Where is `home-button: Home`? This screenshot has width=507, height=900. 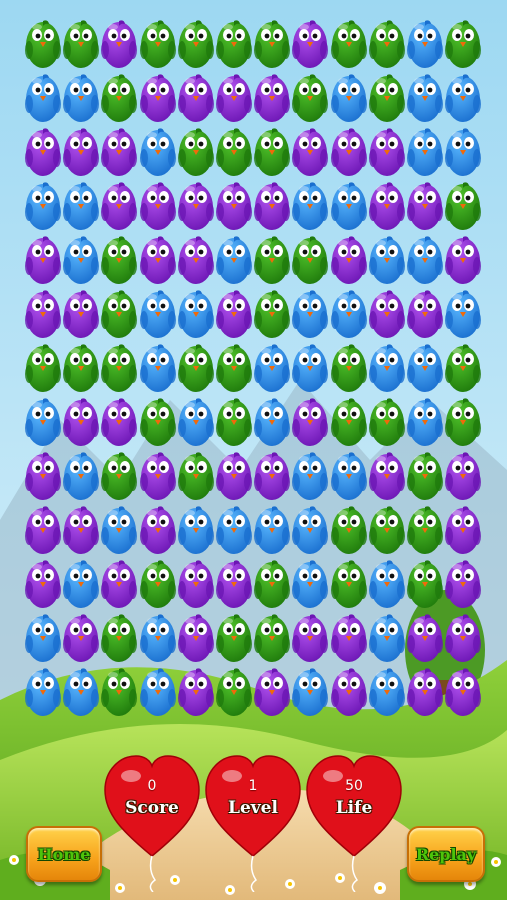
home-button: Home is located at coordinates (64, 854).